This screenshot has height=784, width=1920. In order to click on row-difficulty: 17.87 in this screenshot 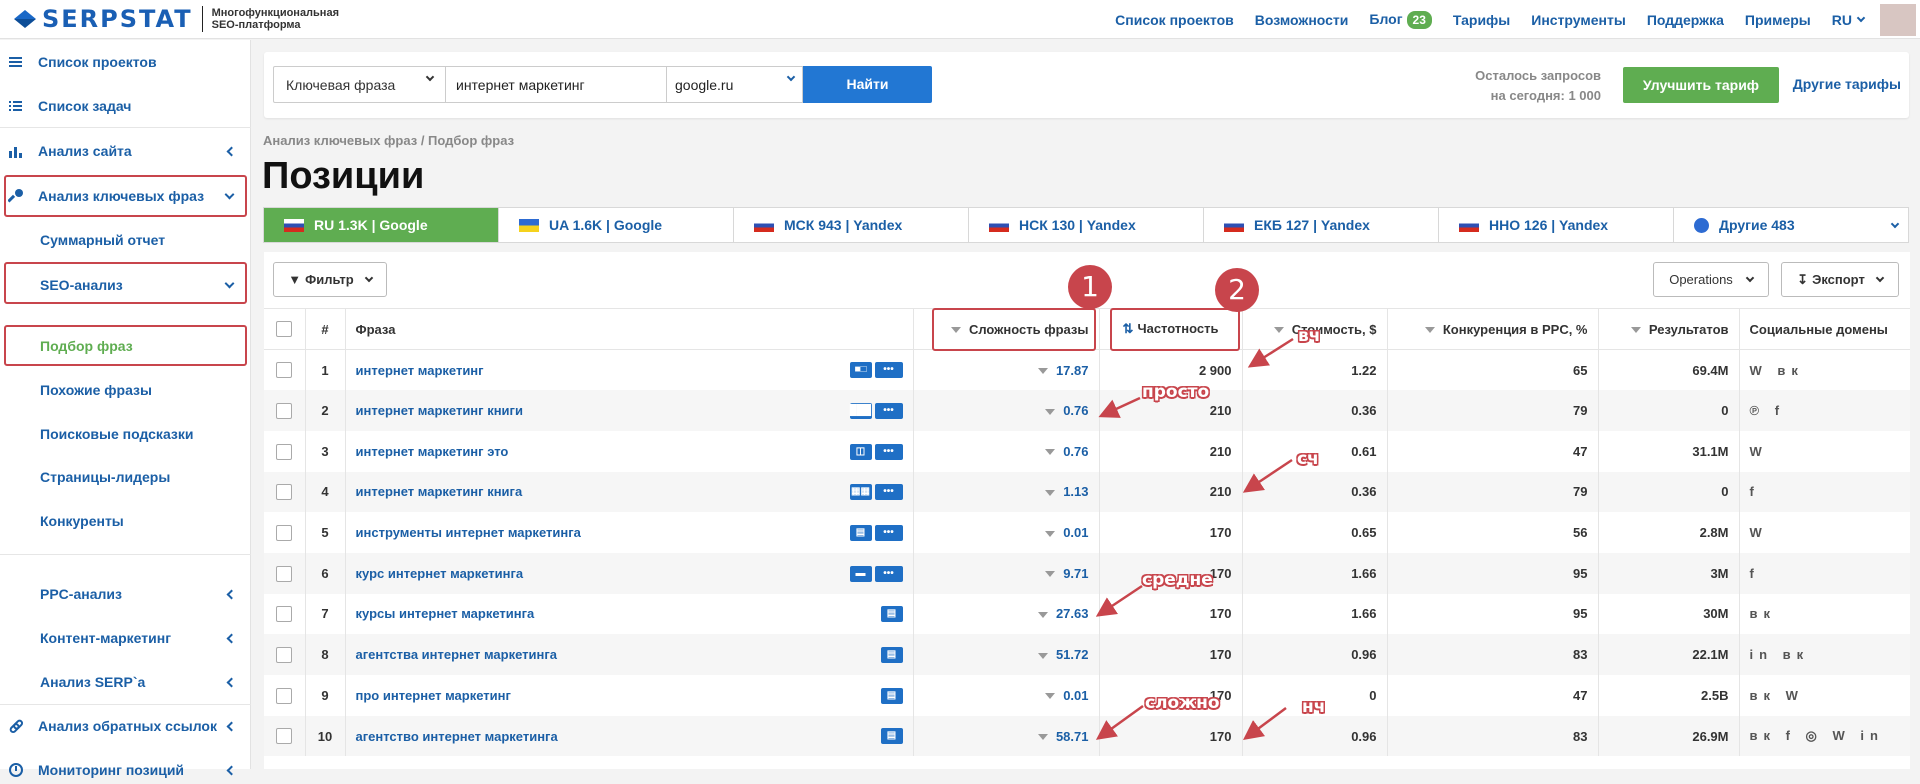, I will do `click(1072, 370)`.